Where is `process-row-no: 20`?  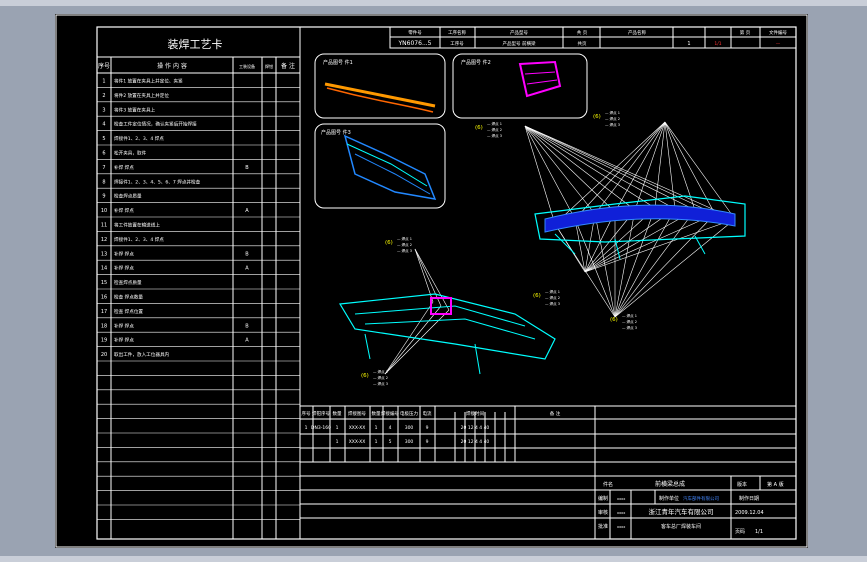 process-row-no: 20 is located at coordinates (104, 355).